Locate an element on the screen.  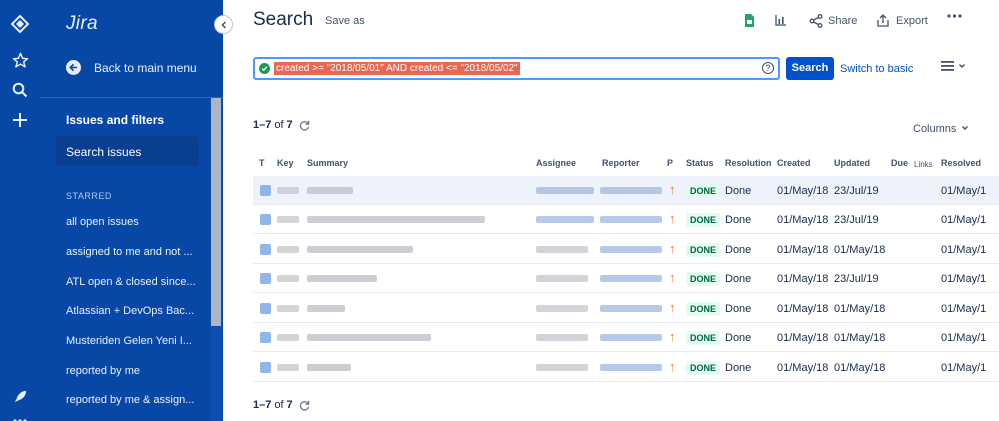
col-header-priority: P is located at coordinates (670, 163).